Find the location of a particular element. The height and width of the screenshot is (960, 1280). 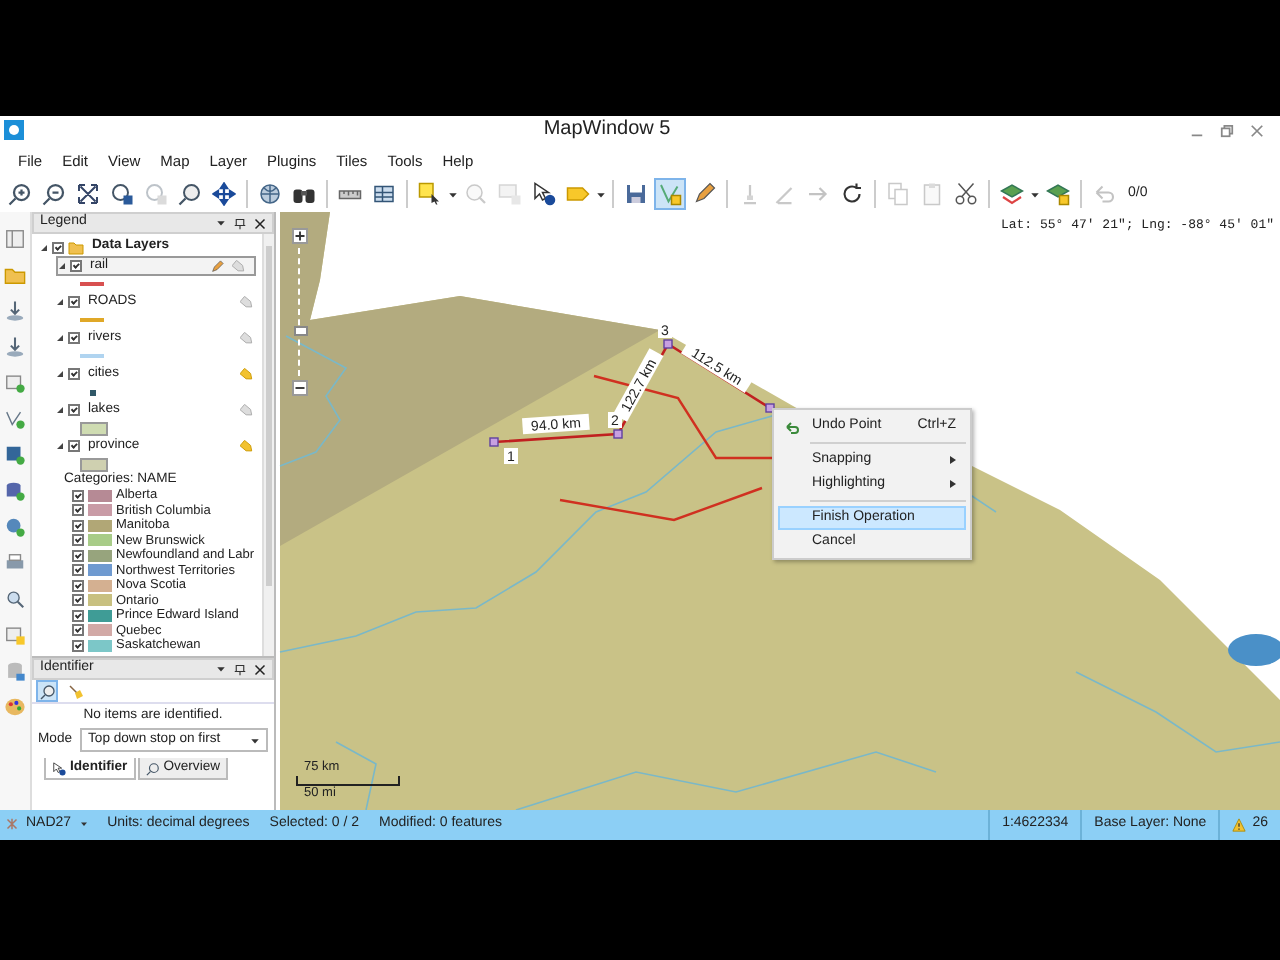

zoom-in-icon is located at coordinates (20, 194).